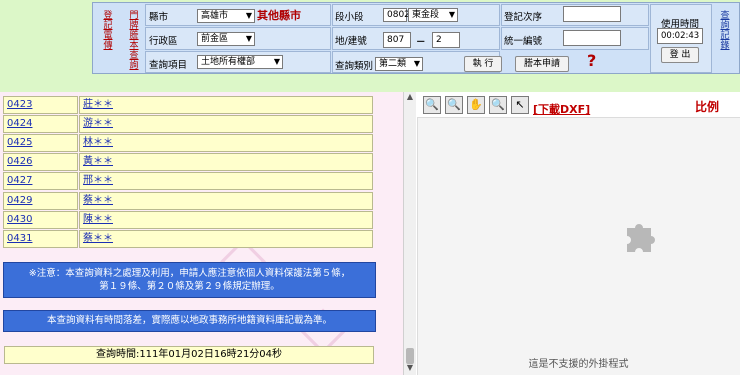  I want to click on query-type-select-value: 第二類, so click(393, 64).